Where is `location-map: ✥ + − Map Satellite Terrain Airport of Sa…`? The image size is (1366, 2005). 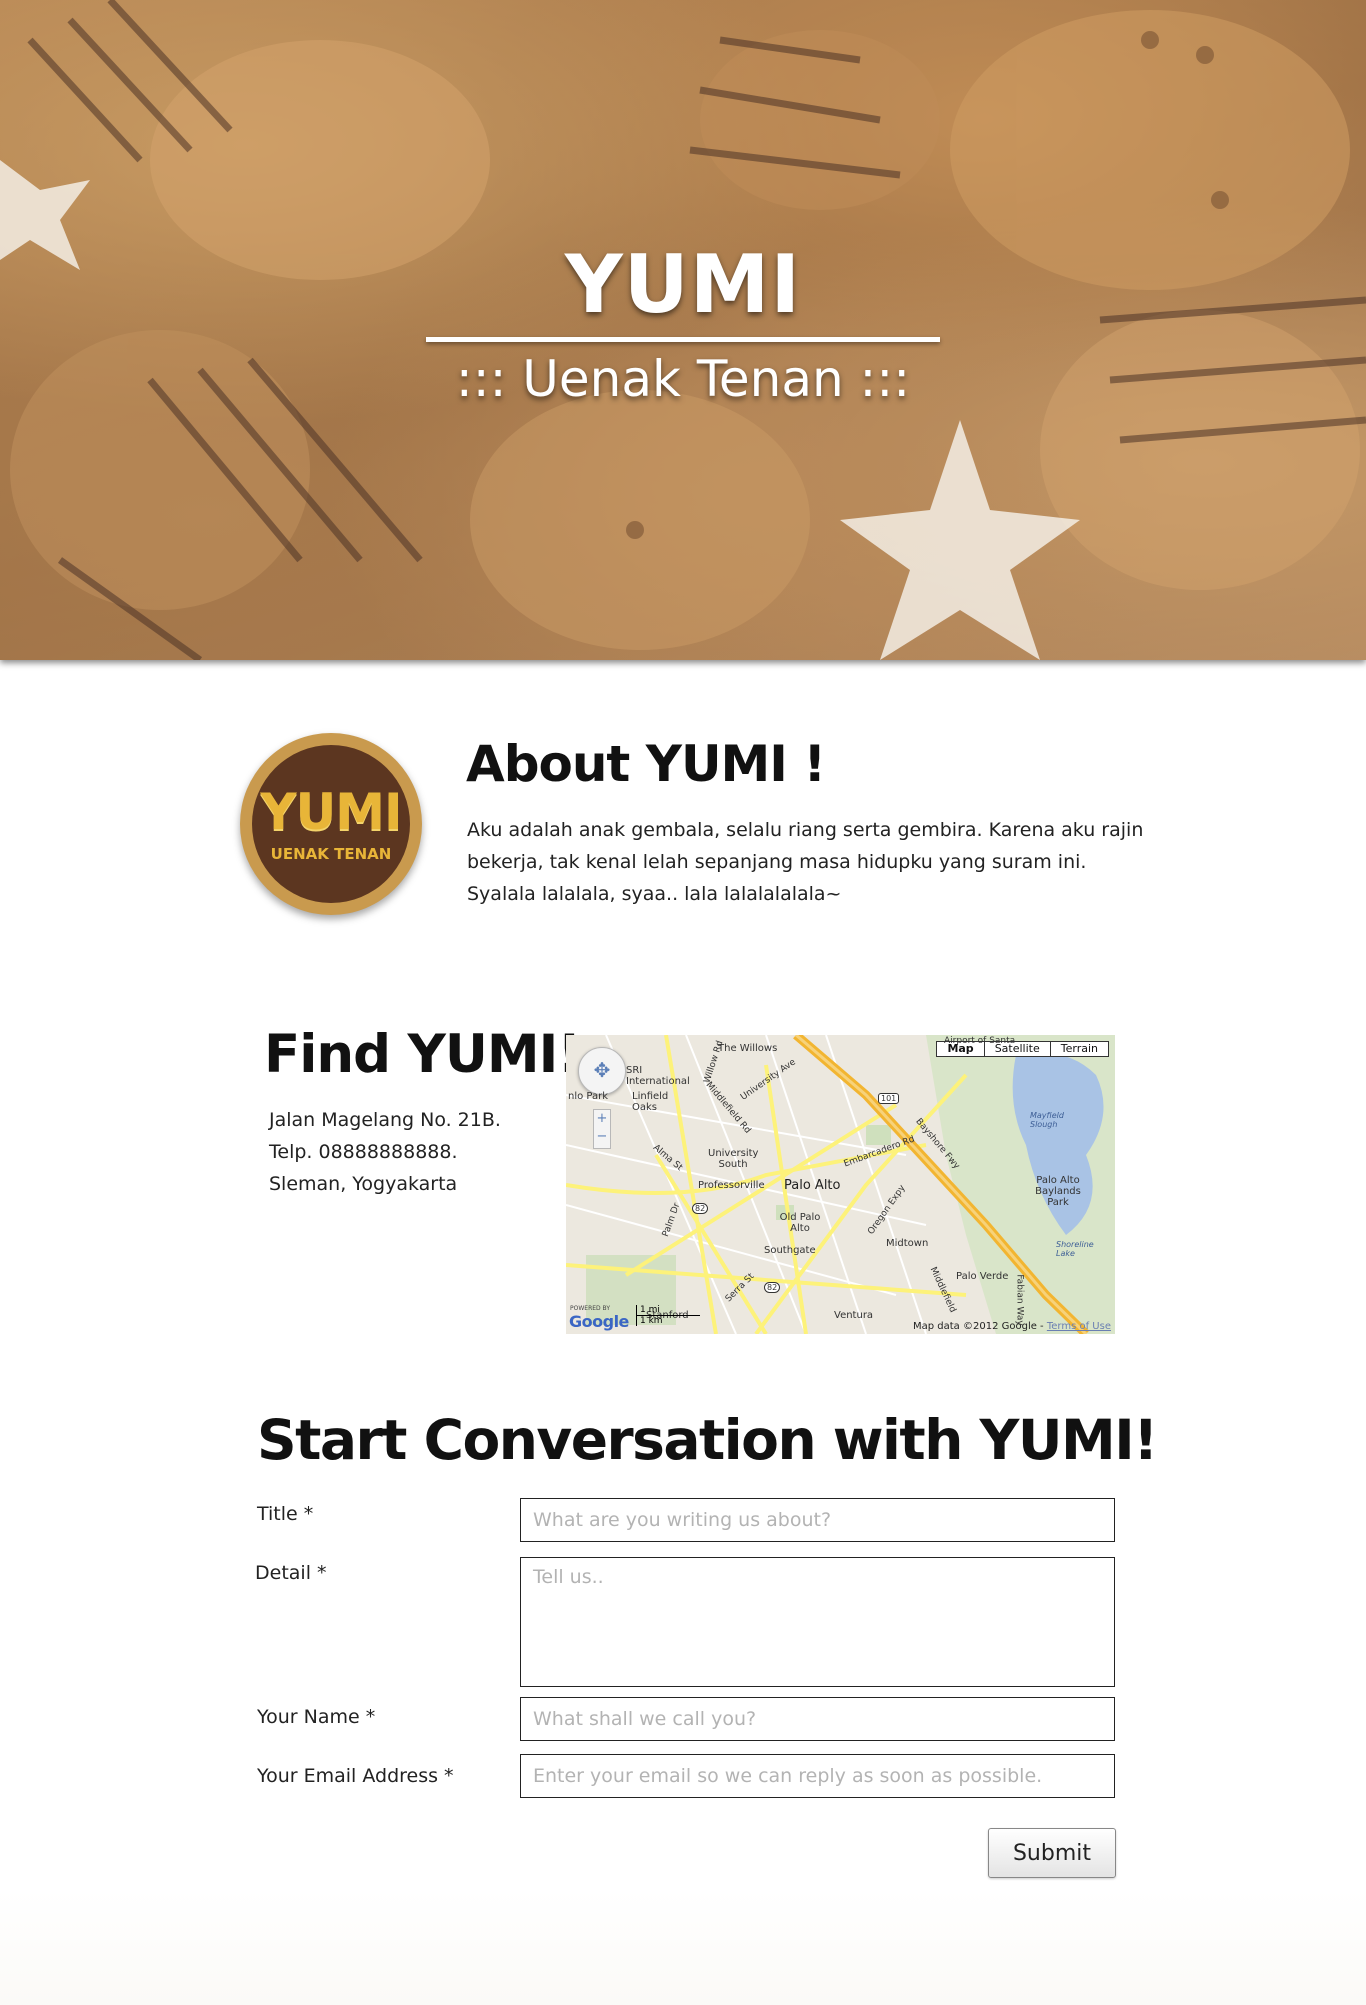 location-map: ✥ + − Map Satellite Terrain Airport of Sa… is located at coordinates (840, 1184).